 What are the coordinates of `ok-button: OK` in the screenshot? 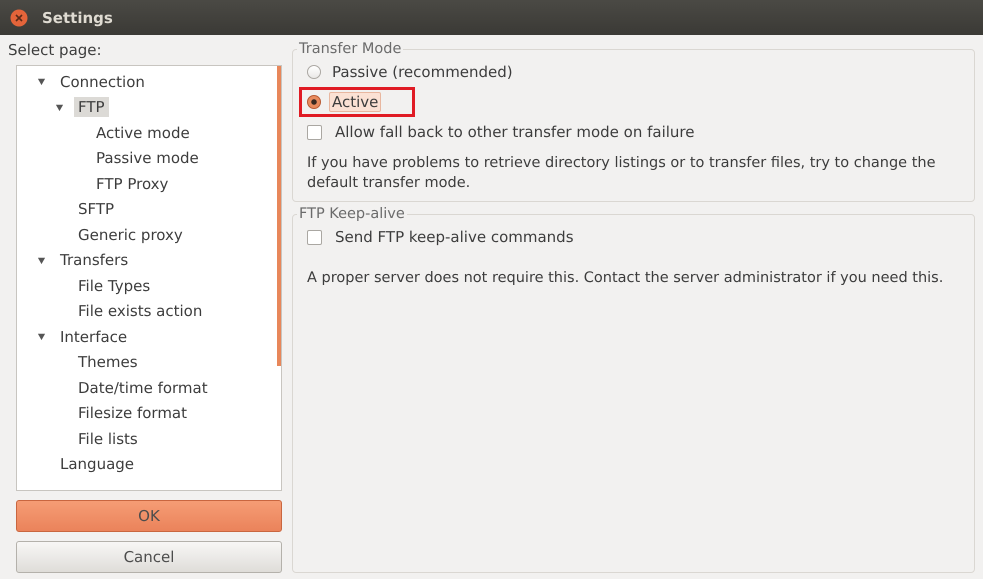 It's located at (149, 516).